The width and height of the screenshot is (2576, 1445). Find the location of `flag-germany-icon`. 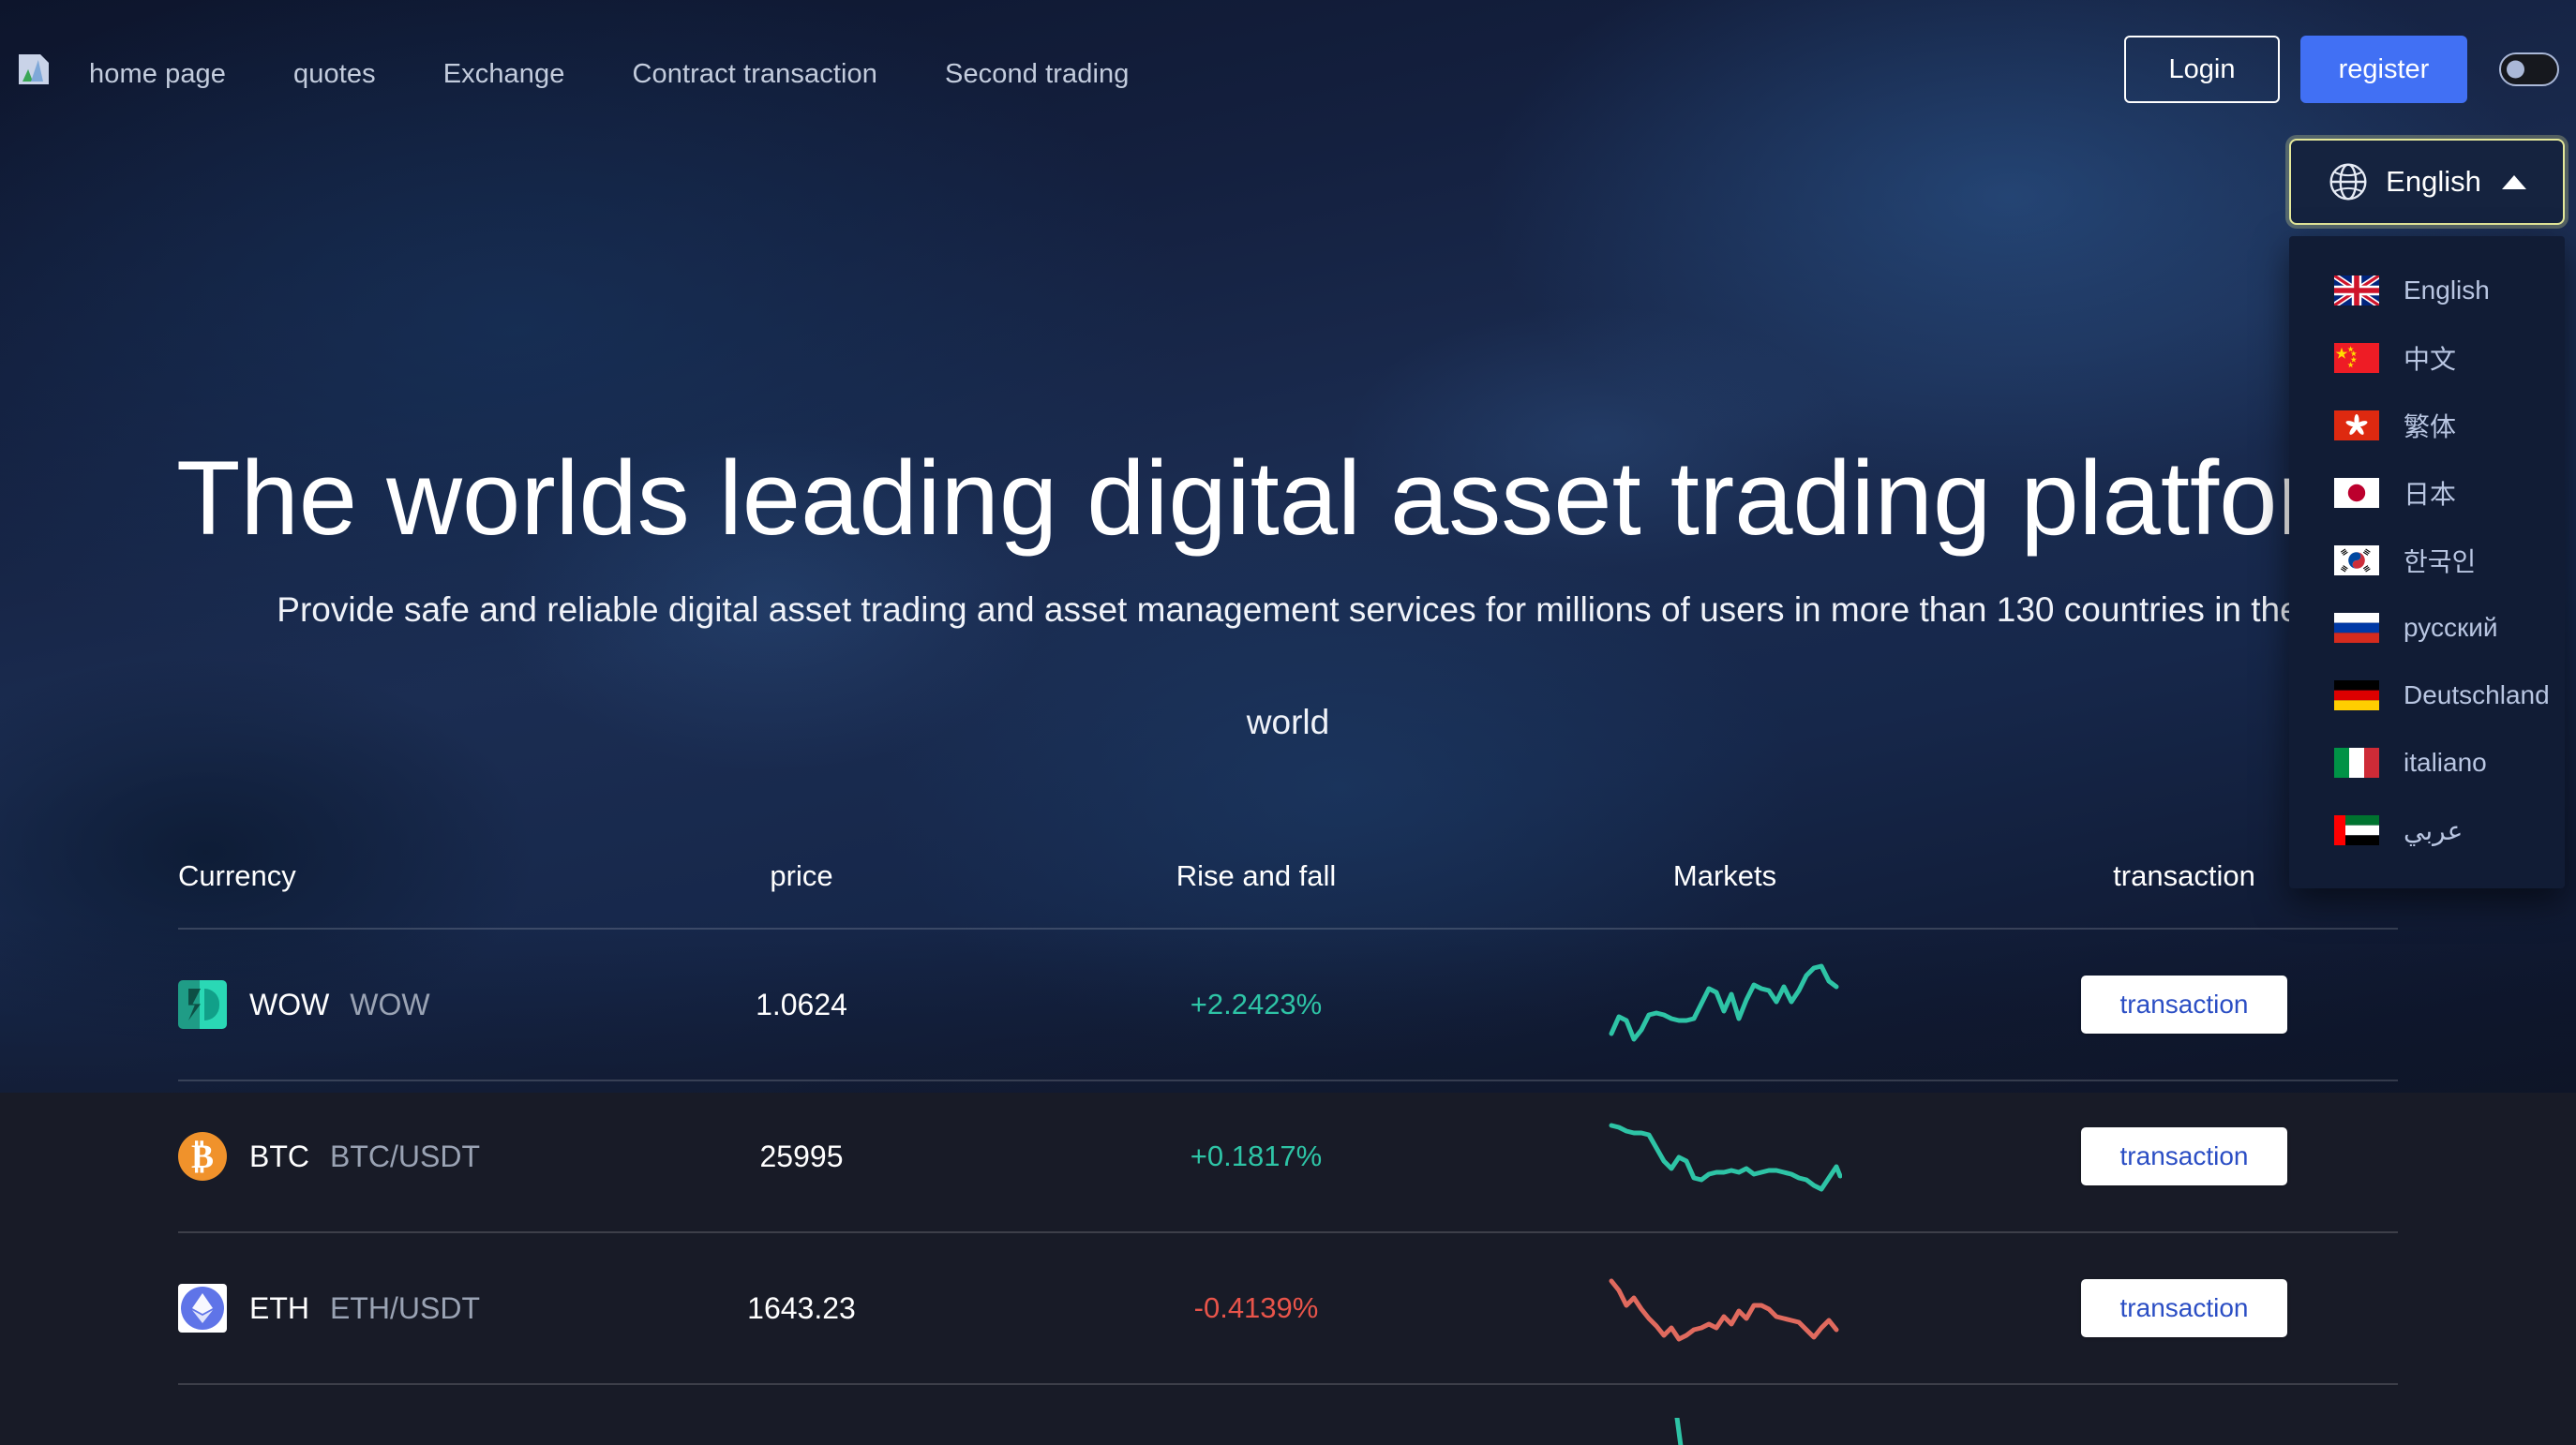

flag-germany-icon is located at coordinates (2356, 695).